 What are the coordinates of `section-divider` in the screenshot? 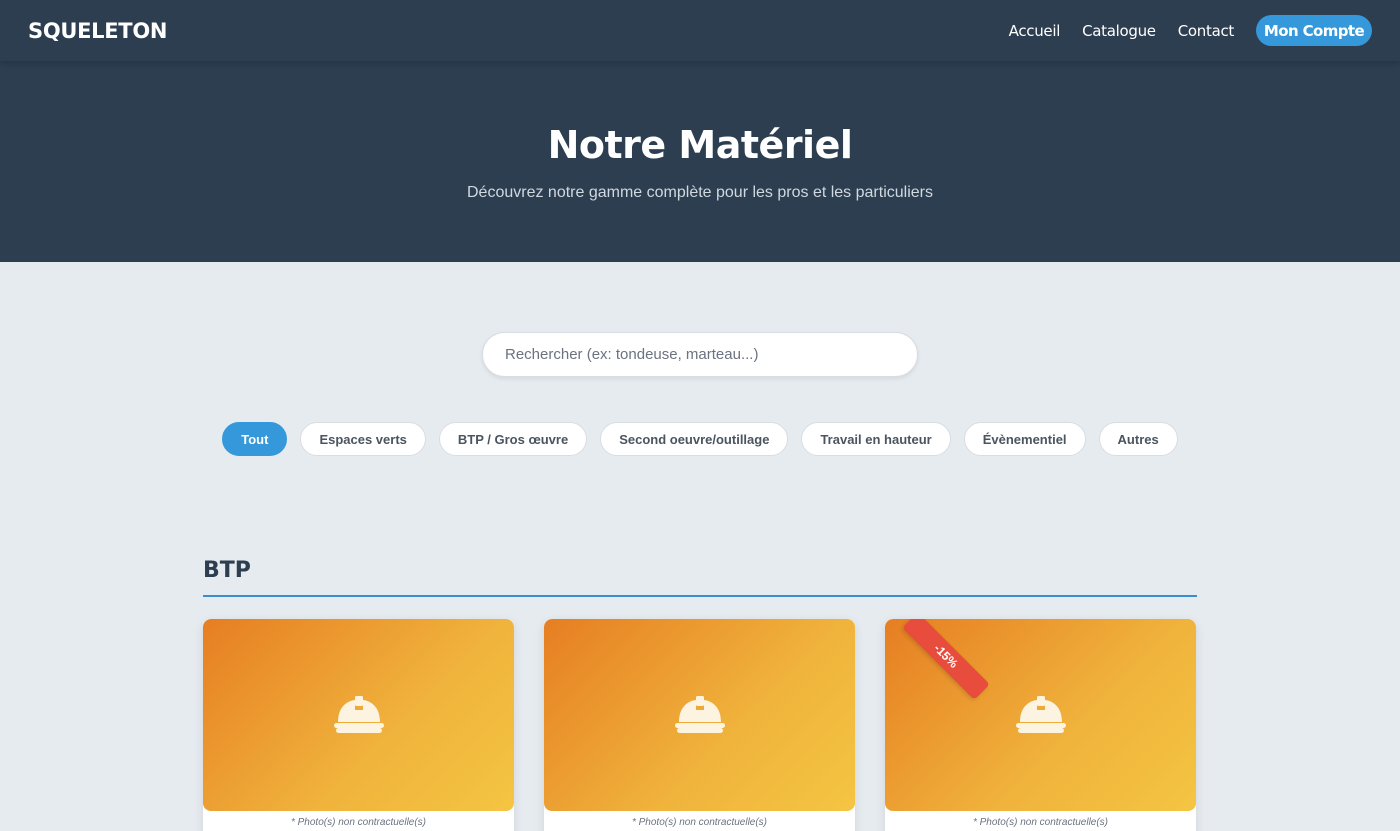 It's located at (700, 596).